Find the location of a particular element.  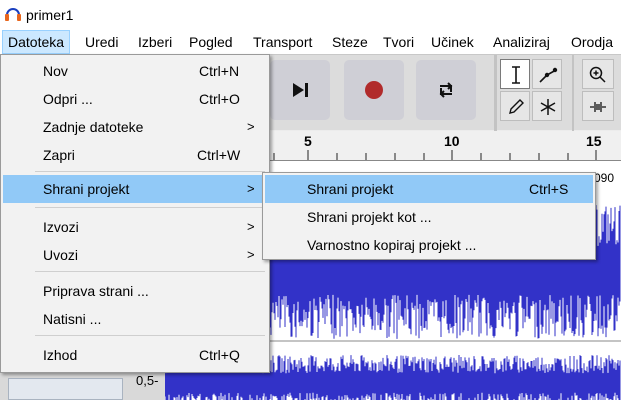

menu-item-label: Zadnje datoteke is located at coordinates (93, 127).